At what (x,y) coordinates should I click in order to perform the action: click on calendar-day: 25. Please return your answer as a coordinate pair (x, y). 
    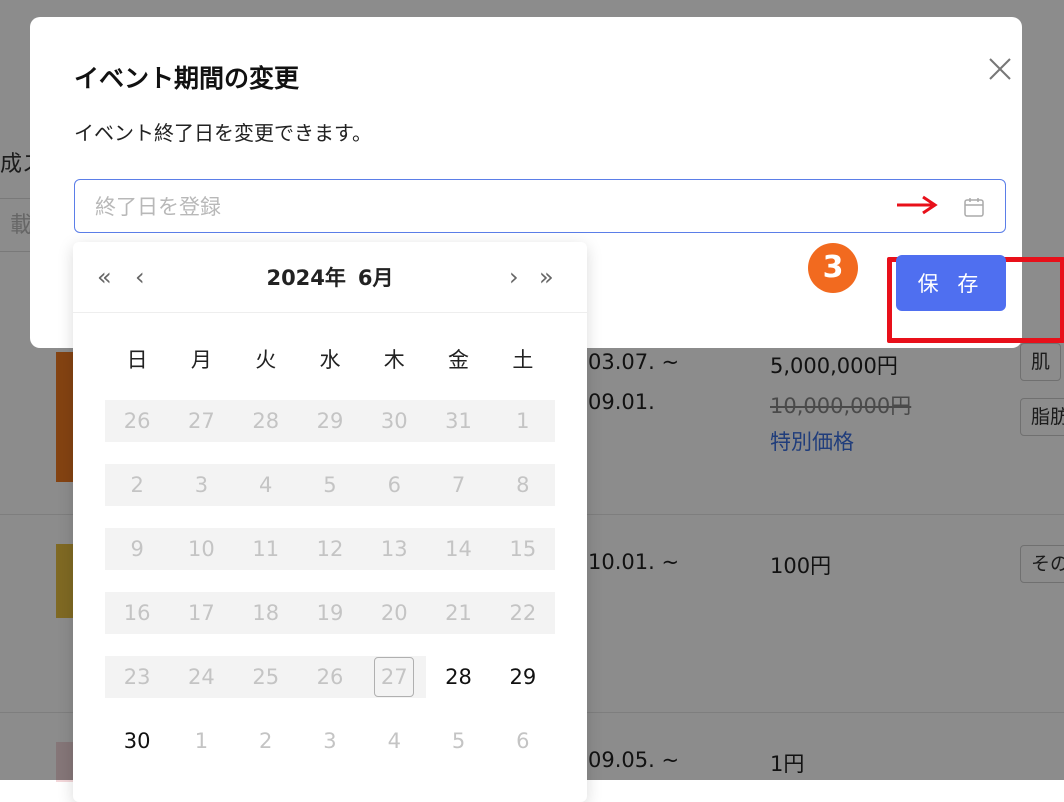
    Looking at the image, I should click on (265, 677).